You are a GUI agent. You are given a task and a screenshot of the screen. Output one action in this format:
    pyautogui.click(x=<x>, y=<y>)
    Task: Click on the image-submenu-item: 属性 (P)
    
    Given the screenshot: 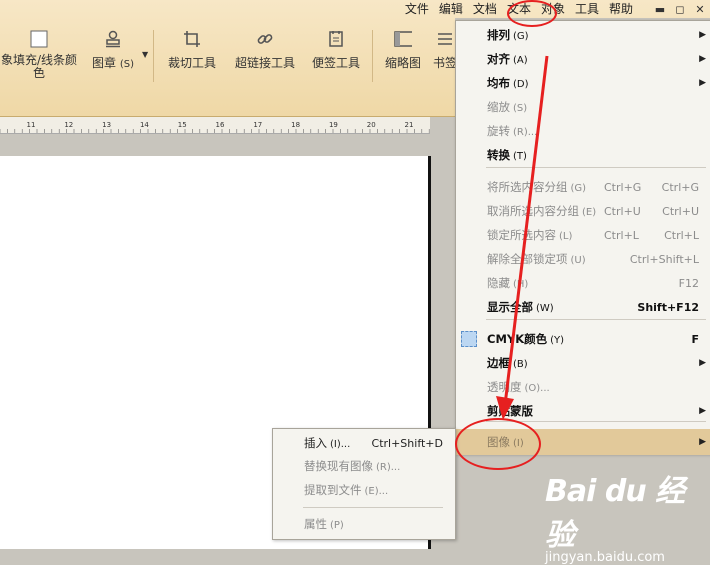 What is the action you would take?
    pyautogui.click(x=364, y=524)
    